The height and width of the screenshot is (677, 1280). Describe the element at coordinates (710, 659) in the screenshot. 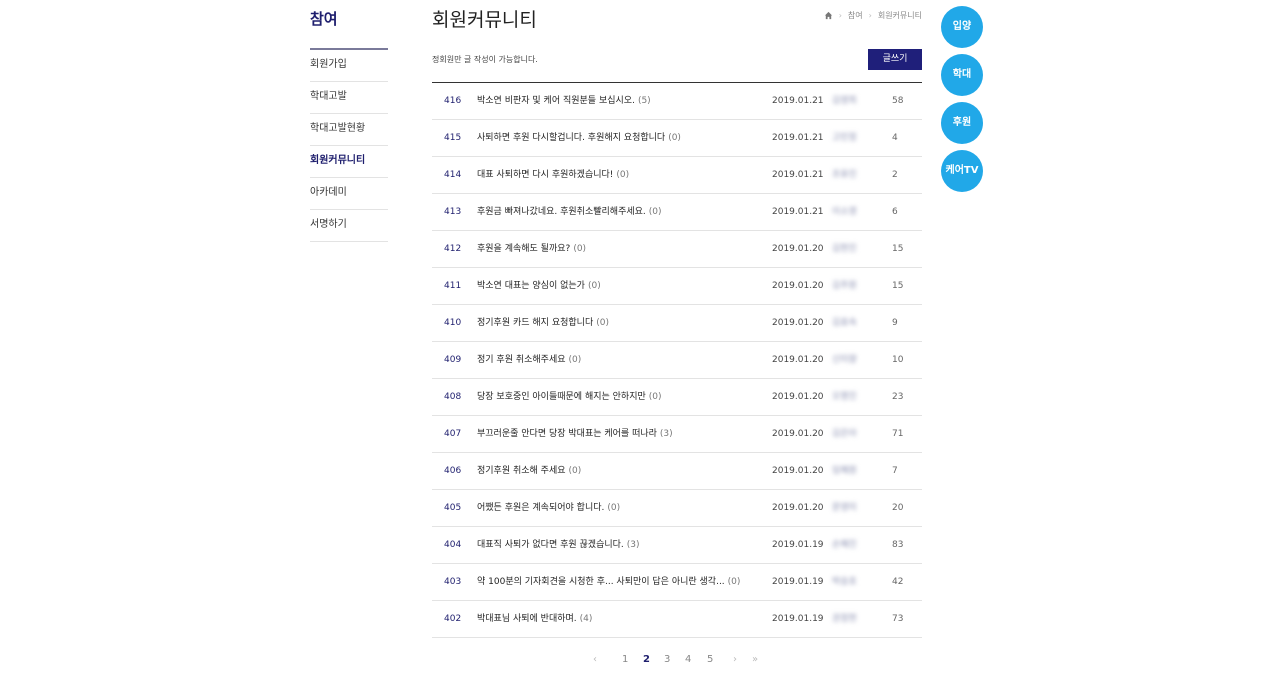

I see `page-link: 5` at that location.